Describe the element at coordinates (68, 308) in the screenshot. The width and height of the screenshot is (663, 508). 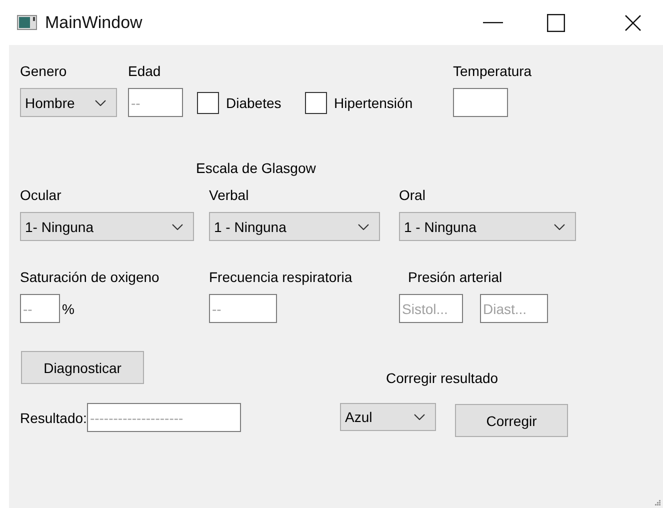
I see `unit-label: %` at that location.